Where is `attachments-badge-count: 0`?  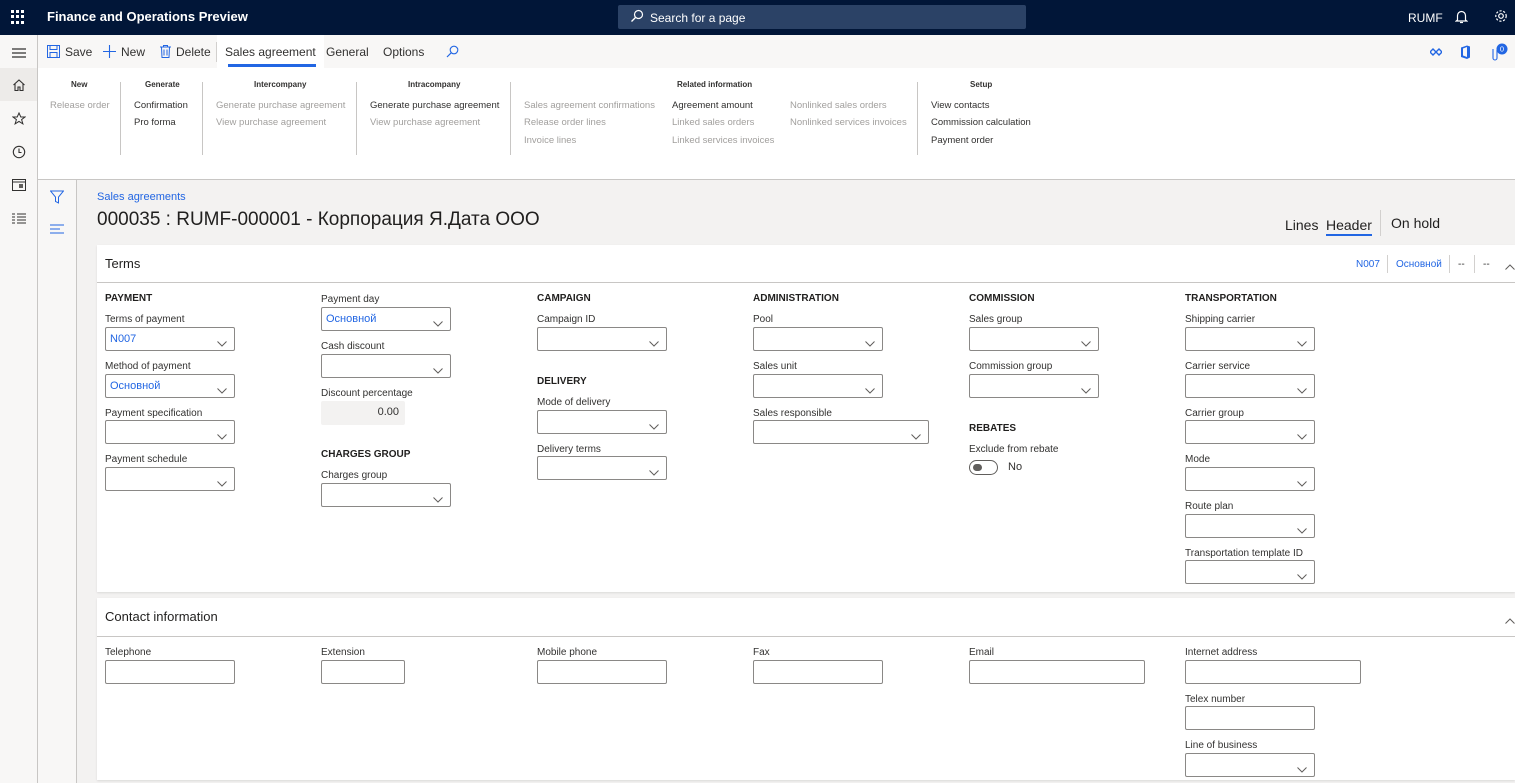
attachments-badge-count: 0 is located at coordinates (1502, 48).